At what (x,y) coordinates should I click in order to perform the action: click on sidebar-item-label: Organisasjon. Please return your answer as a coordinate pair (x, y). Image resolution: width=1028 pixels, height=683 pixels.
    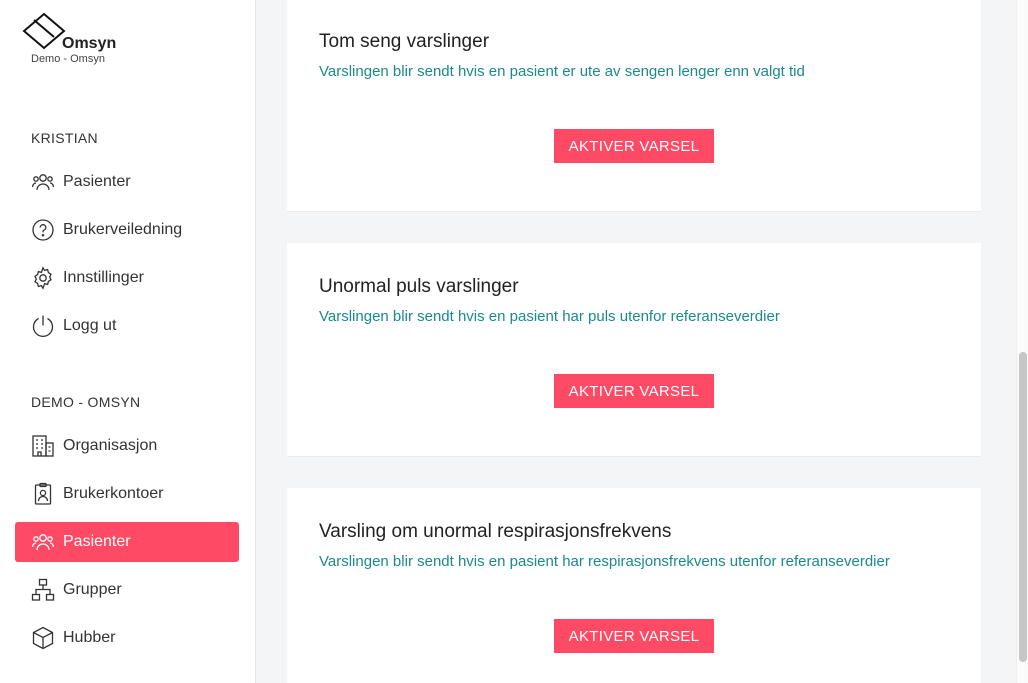
    Looking at the image, I should click on (110, 445).